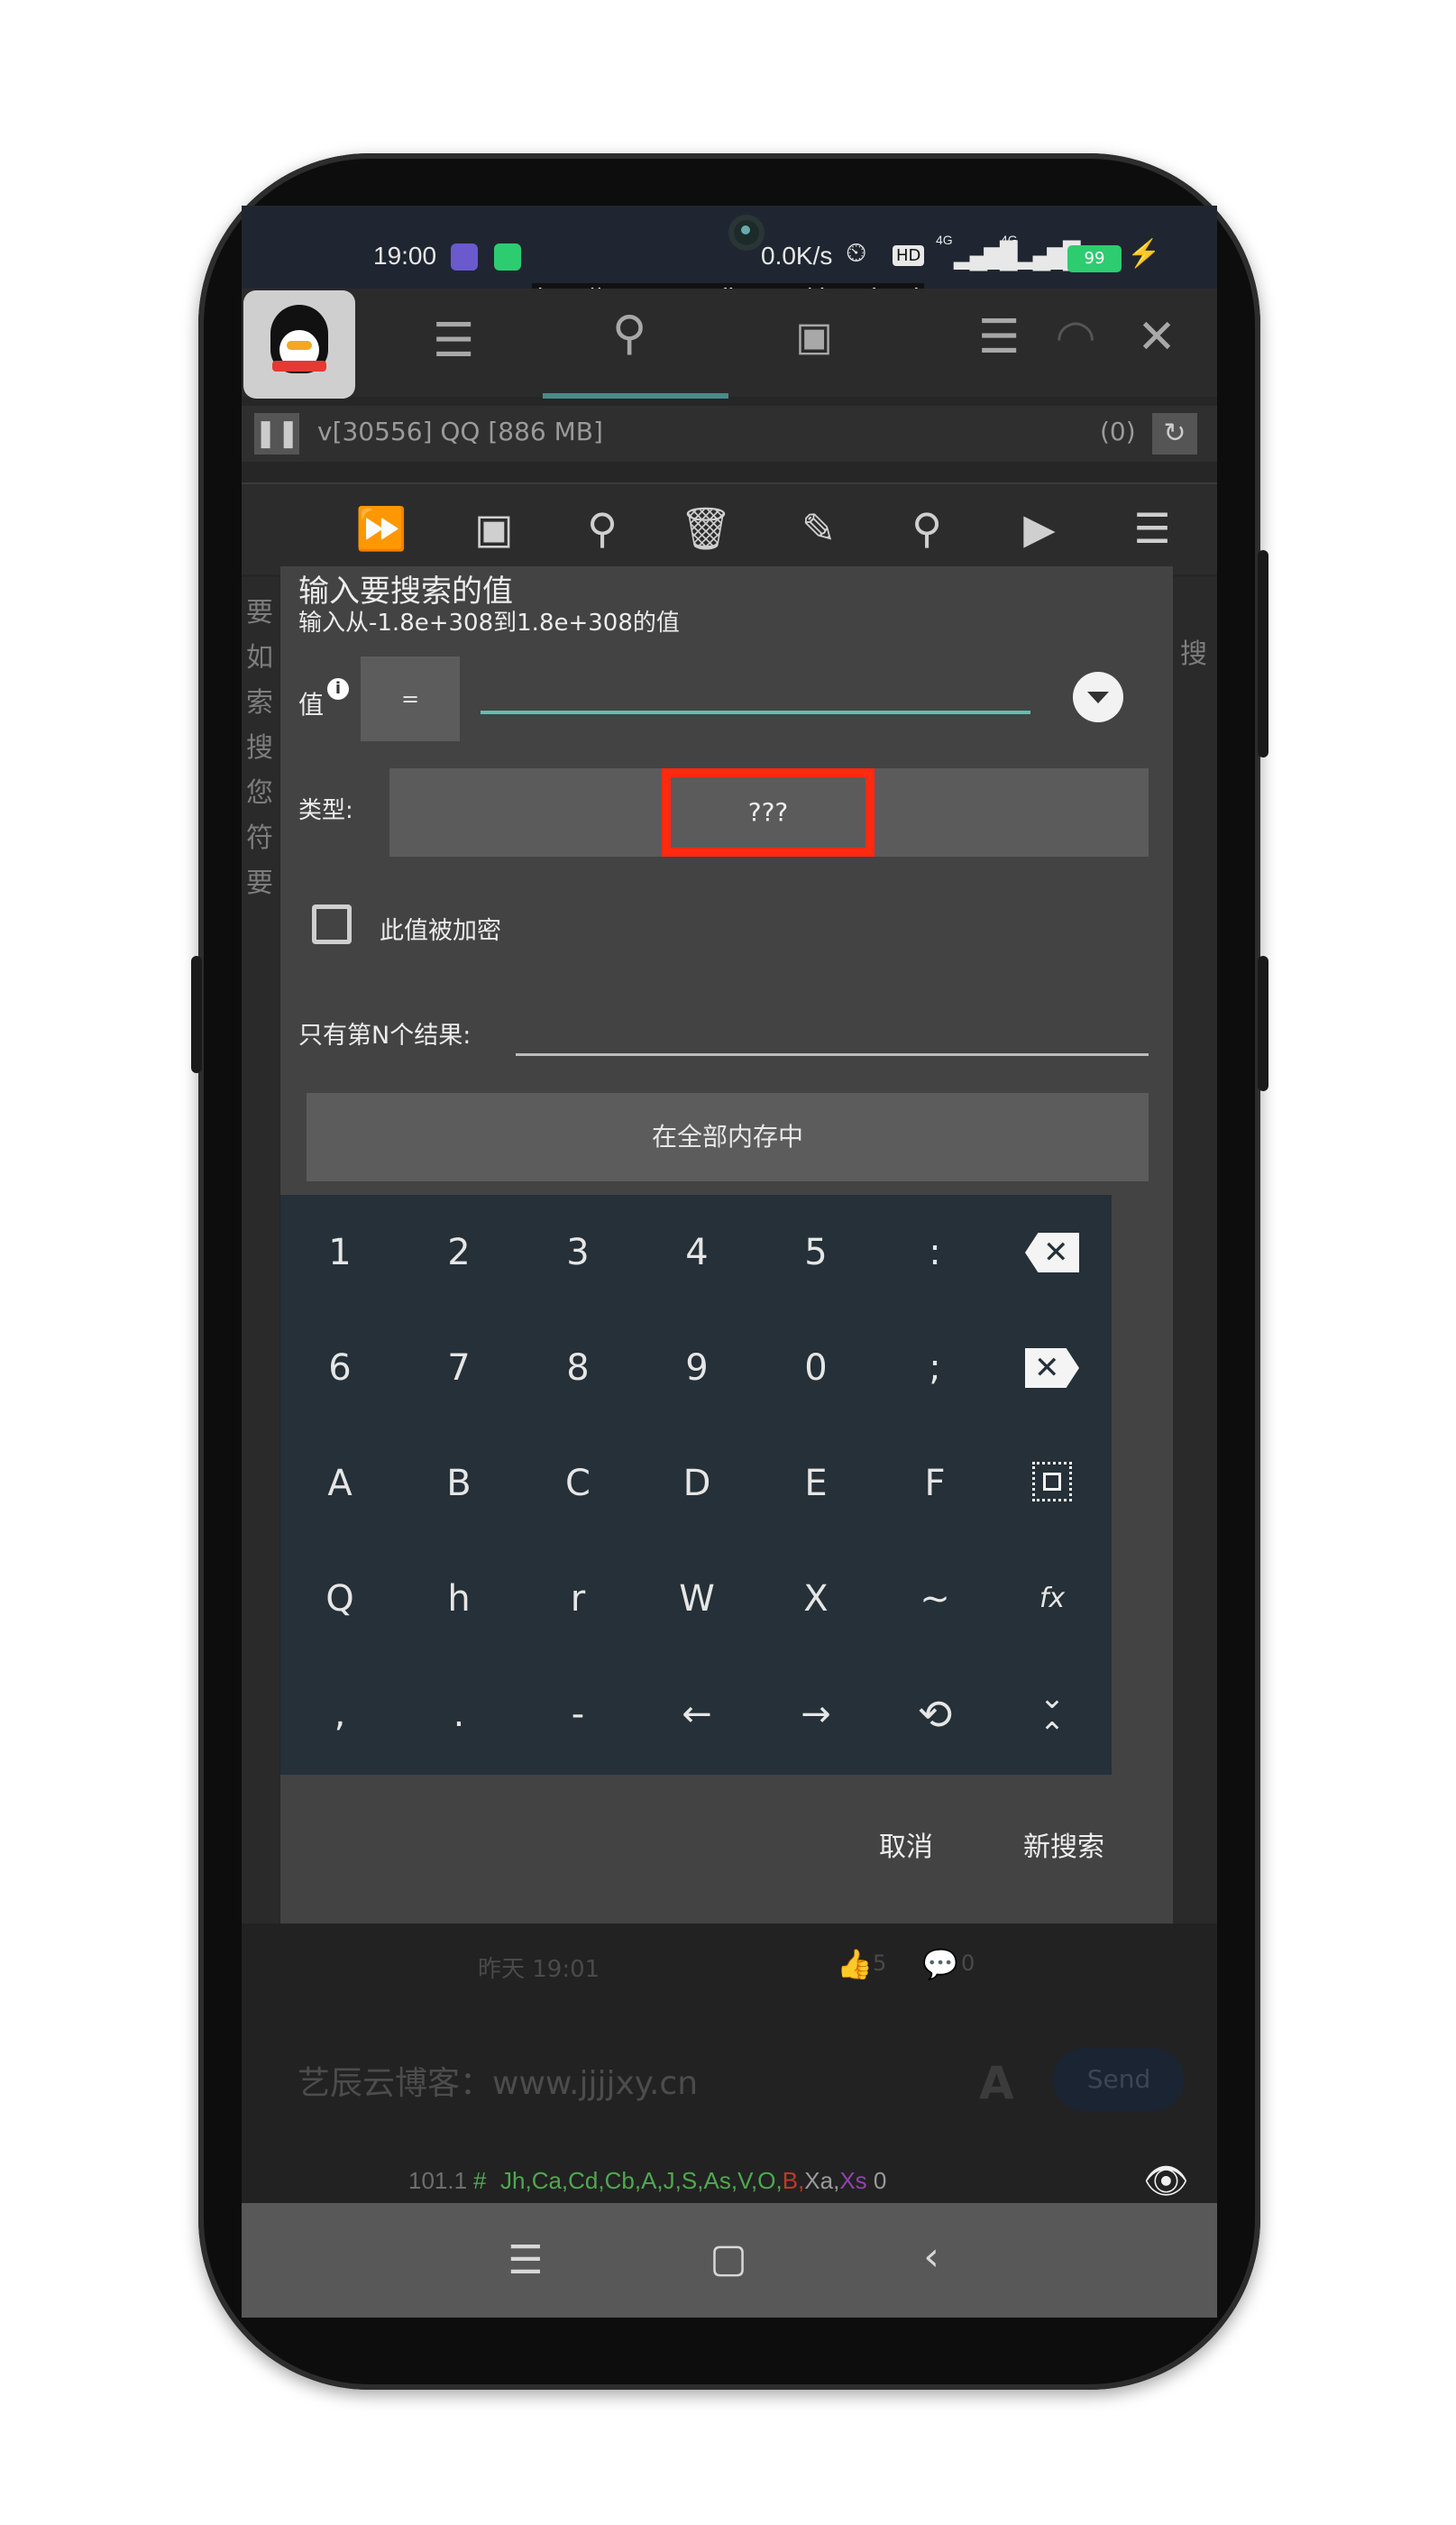  I want to click on encrypted-checkbox, so click(332, 924).